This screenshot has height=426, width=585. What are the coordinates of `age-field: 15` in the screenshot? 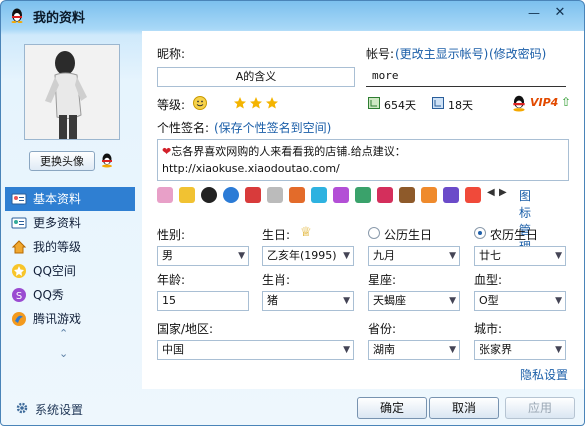 It's located at (203, 301).